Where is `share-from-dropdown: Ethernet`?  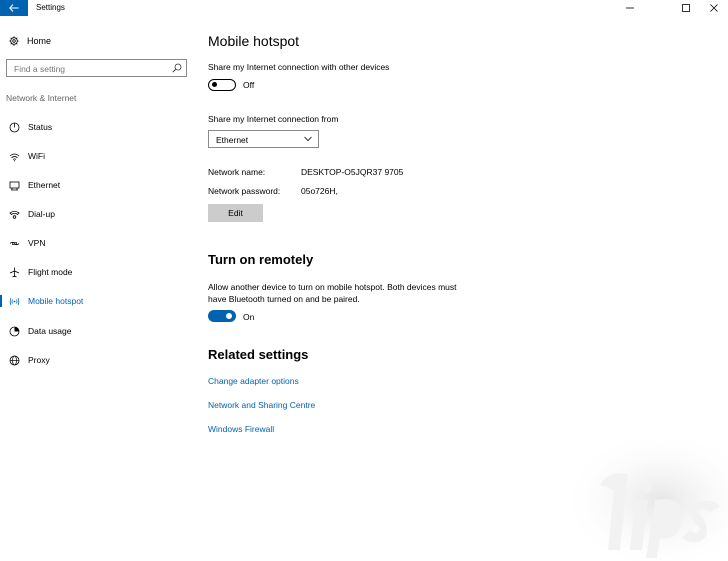
share-from-dropdown: Ethernet is located at coordinates (263, 139).